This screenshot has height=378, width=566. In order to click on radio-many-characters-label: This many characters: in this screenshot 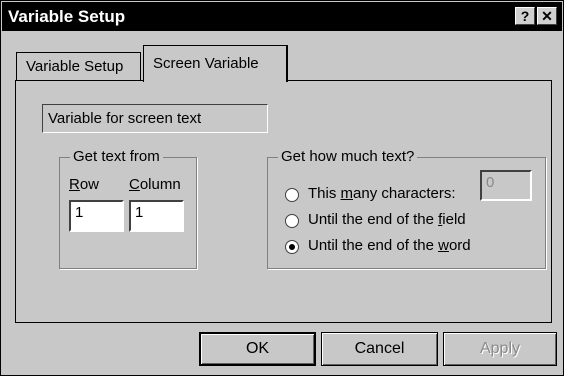, I will do `click(382, 193)`.